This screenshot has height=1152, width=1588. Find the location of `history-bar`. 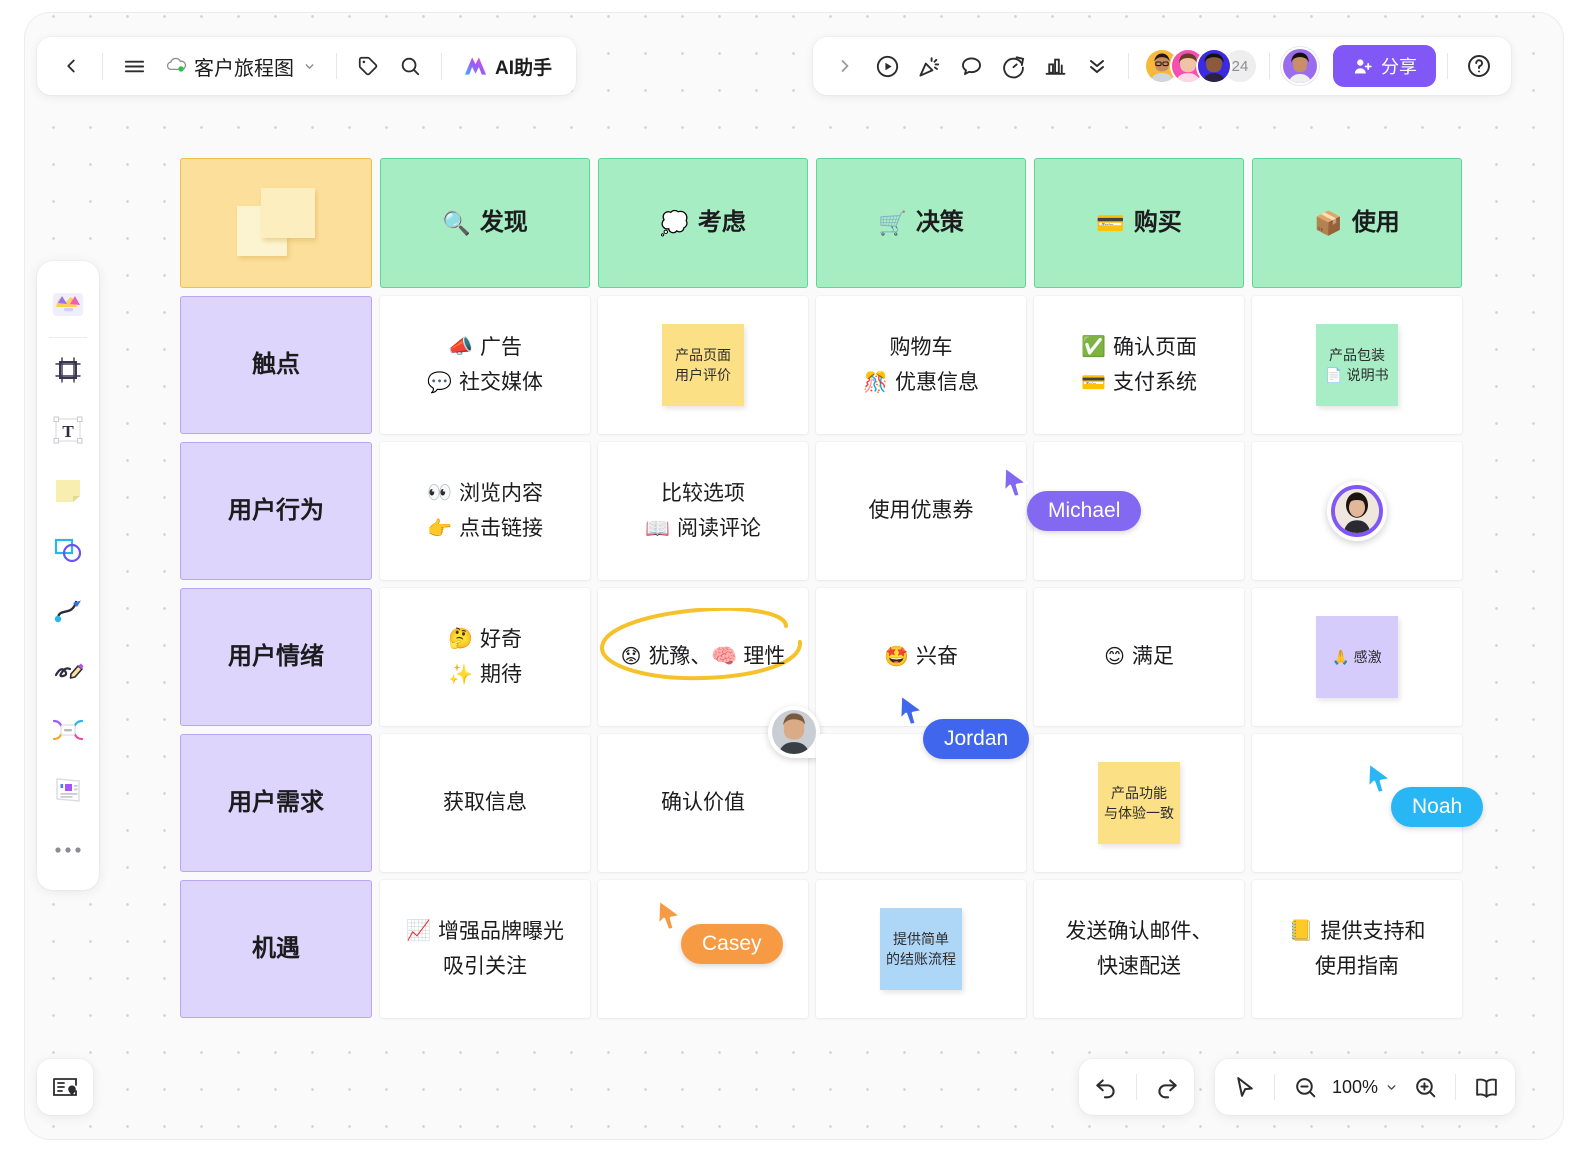

history-bar is located at coordinates (1136, 1087).